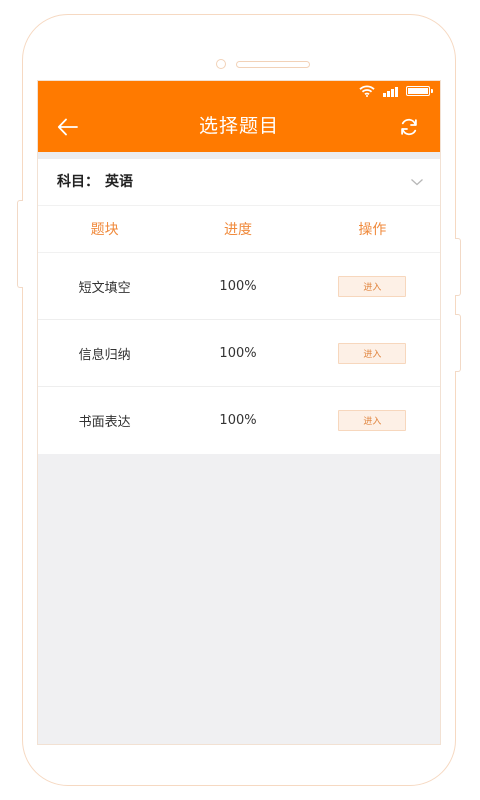 The width and height of the screenshot is (480, 800). I want to click on table-row: 信息归纳 100% 进入, so click(239, 353).